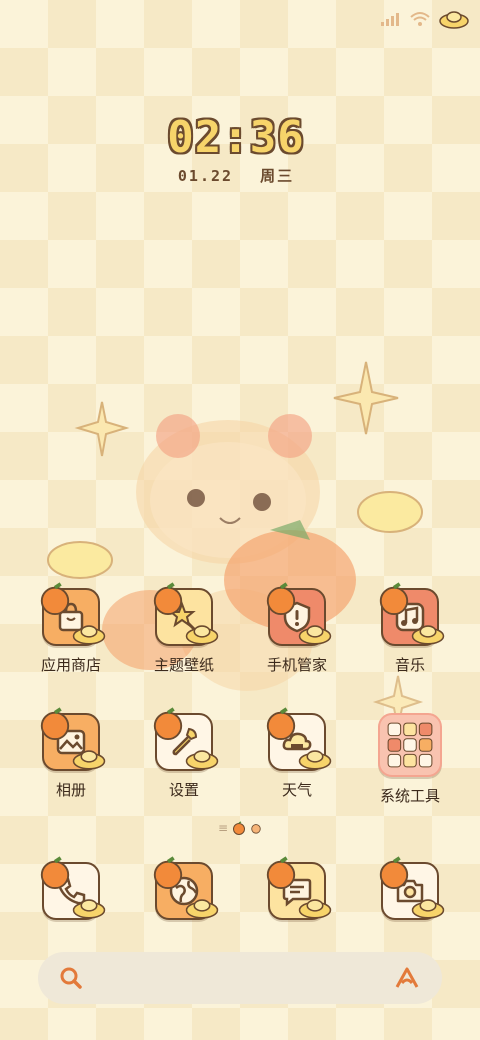 This screenshot has width=480, height=1040. I want to click on folder-grid-icon, so click(410, 745).